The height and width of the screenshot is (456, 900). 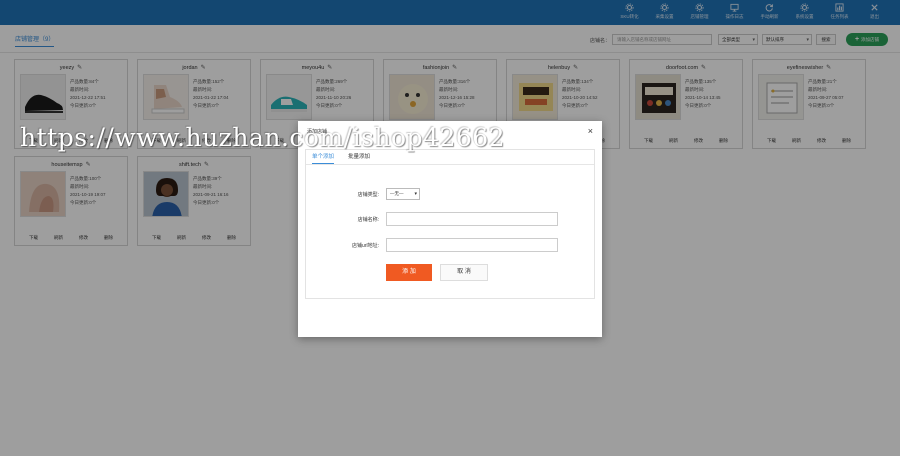 What do you see at coordinates (368, 195) in the screenshot?
I see `store-type-label: 店铺类型:` at bounding box center [368, 195].